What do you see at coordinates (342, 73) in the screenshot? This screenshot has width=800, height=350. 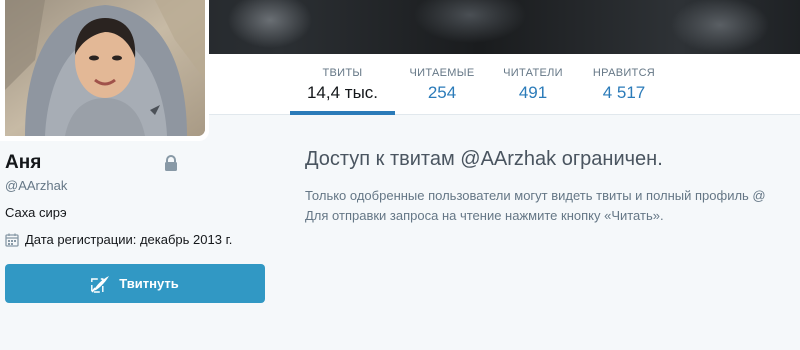 I see `stat-tweets-label: ТВИТЫ` at bounding box center [342, 73].